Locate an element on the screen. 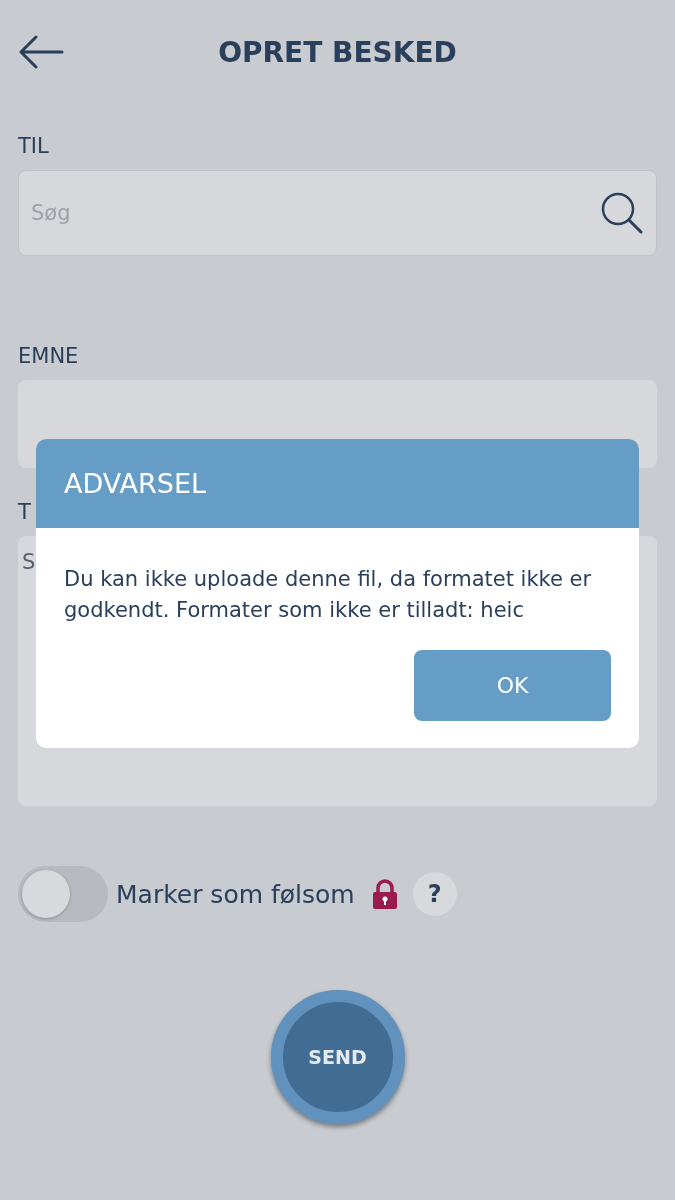  field-label: TIL is located at coordinates (33, 146).